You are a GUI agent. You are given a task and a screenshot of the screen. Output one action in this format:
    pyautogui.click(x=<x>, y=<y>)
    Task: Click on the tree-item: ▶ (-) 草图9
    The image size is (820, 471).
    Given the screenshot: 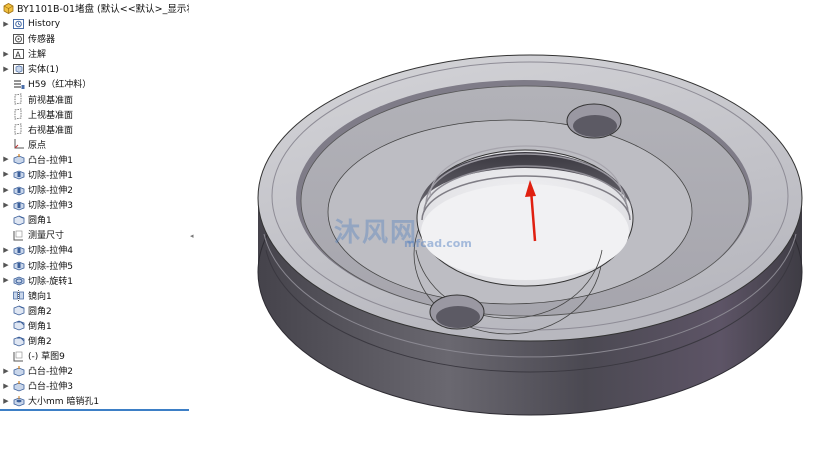 What is the action you would take?
    pyautogui.click(x=94, y=355)
    